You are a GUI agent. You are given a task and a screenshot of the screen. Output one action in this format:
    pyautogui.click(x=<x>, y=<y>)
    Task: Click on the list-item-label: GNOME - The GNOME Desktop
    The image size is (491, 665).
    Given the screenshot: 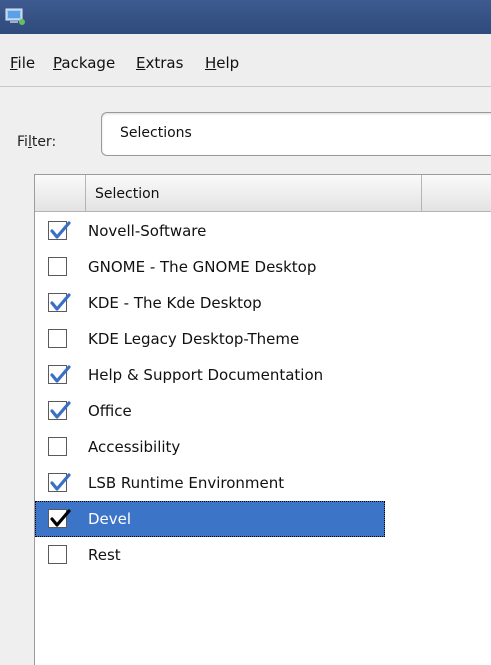 What is the action you would take?
    pyautogui.click(x=202, y=267)
    